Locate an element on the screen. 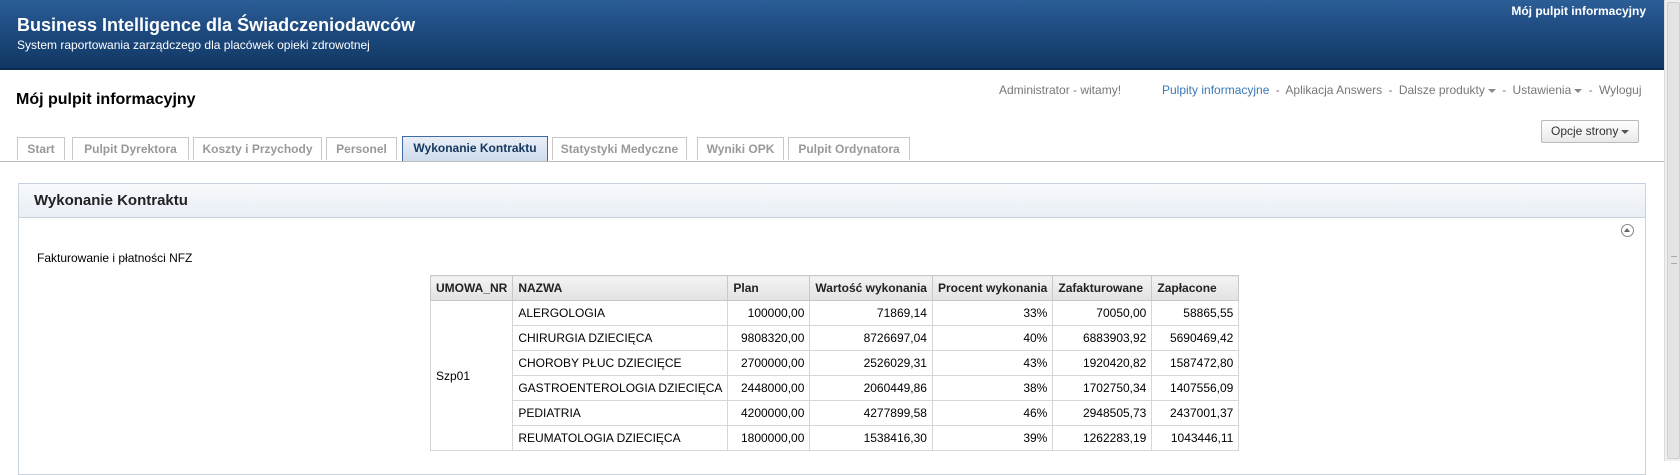  table-cell: 2948505,73 is located at coordinates (1102, 413).